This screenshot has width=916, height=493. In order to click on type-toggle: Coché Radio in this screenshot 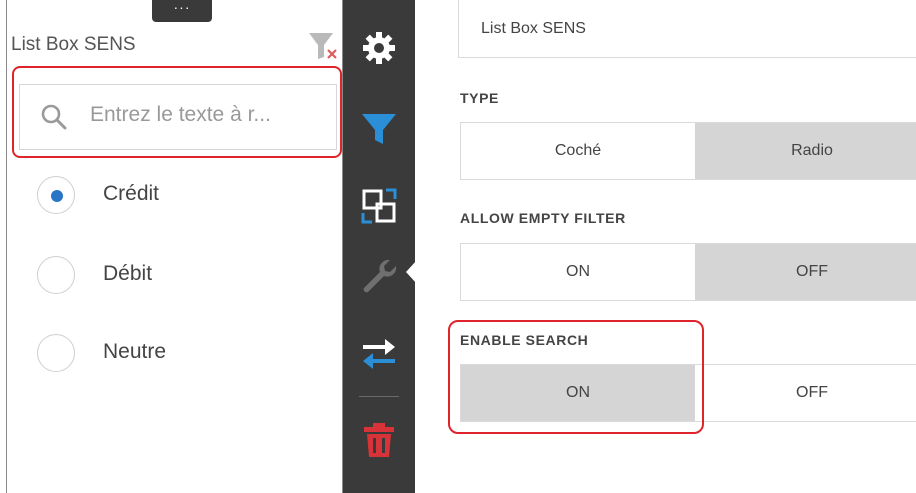, I will do `click(688, 151)`.